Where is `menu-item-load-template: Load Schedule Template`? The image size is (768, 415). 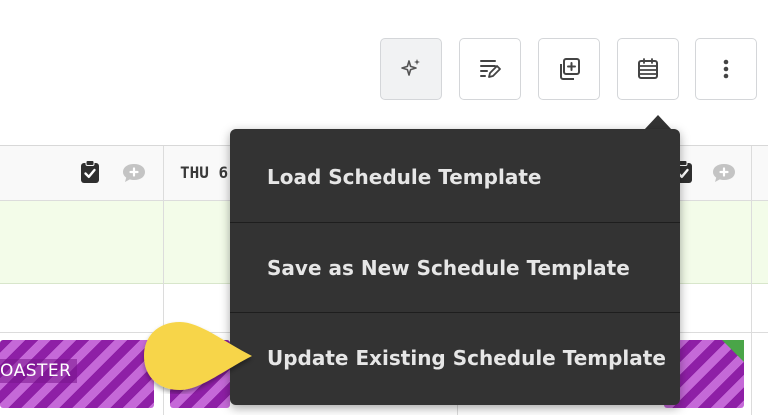 menu-item-load-template: Load Schedule Template is located at coordinates (455, 177).